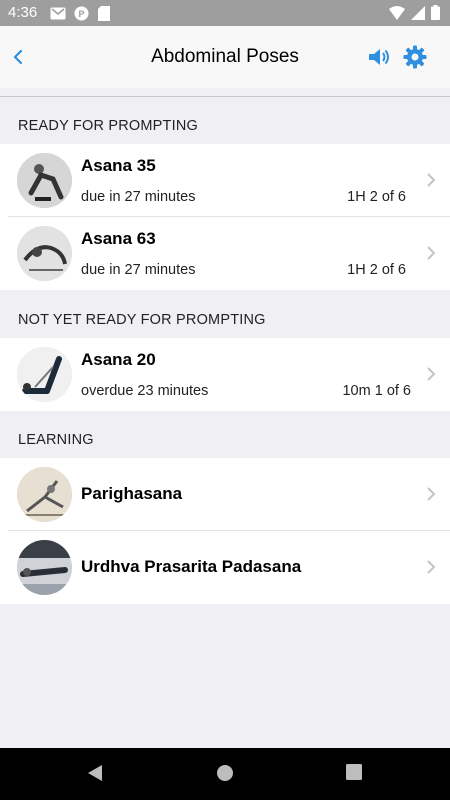 The width and height of the screenshot is (450, 800). What do you see at coordinates (225, 96) in the screenshot?
I see `nav-divider` at bounding box center [225, 96].